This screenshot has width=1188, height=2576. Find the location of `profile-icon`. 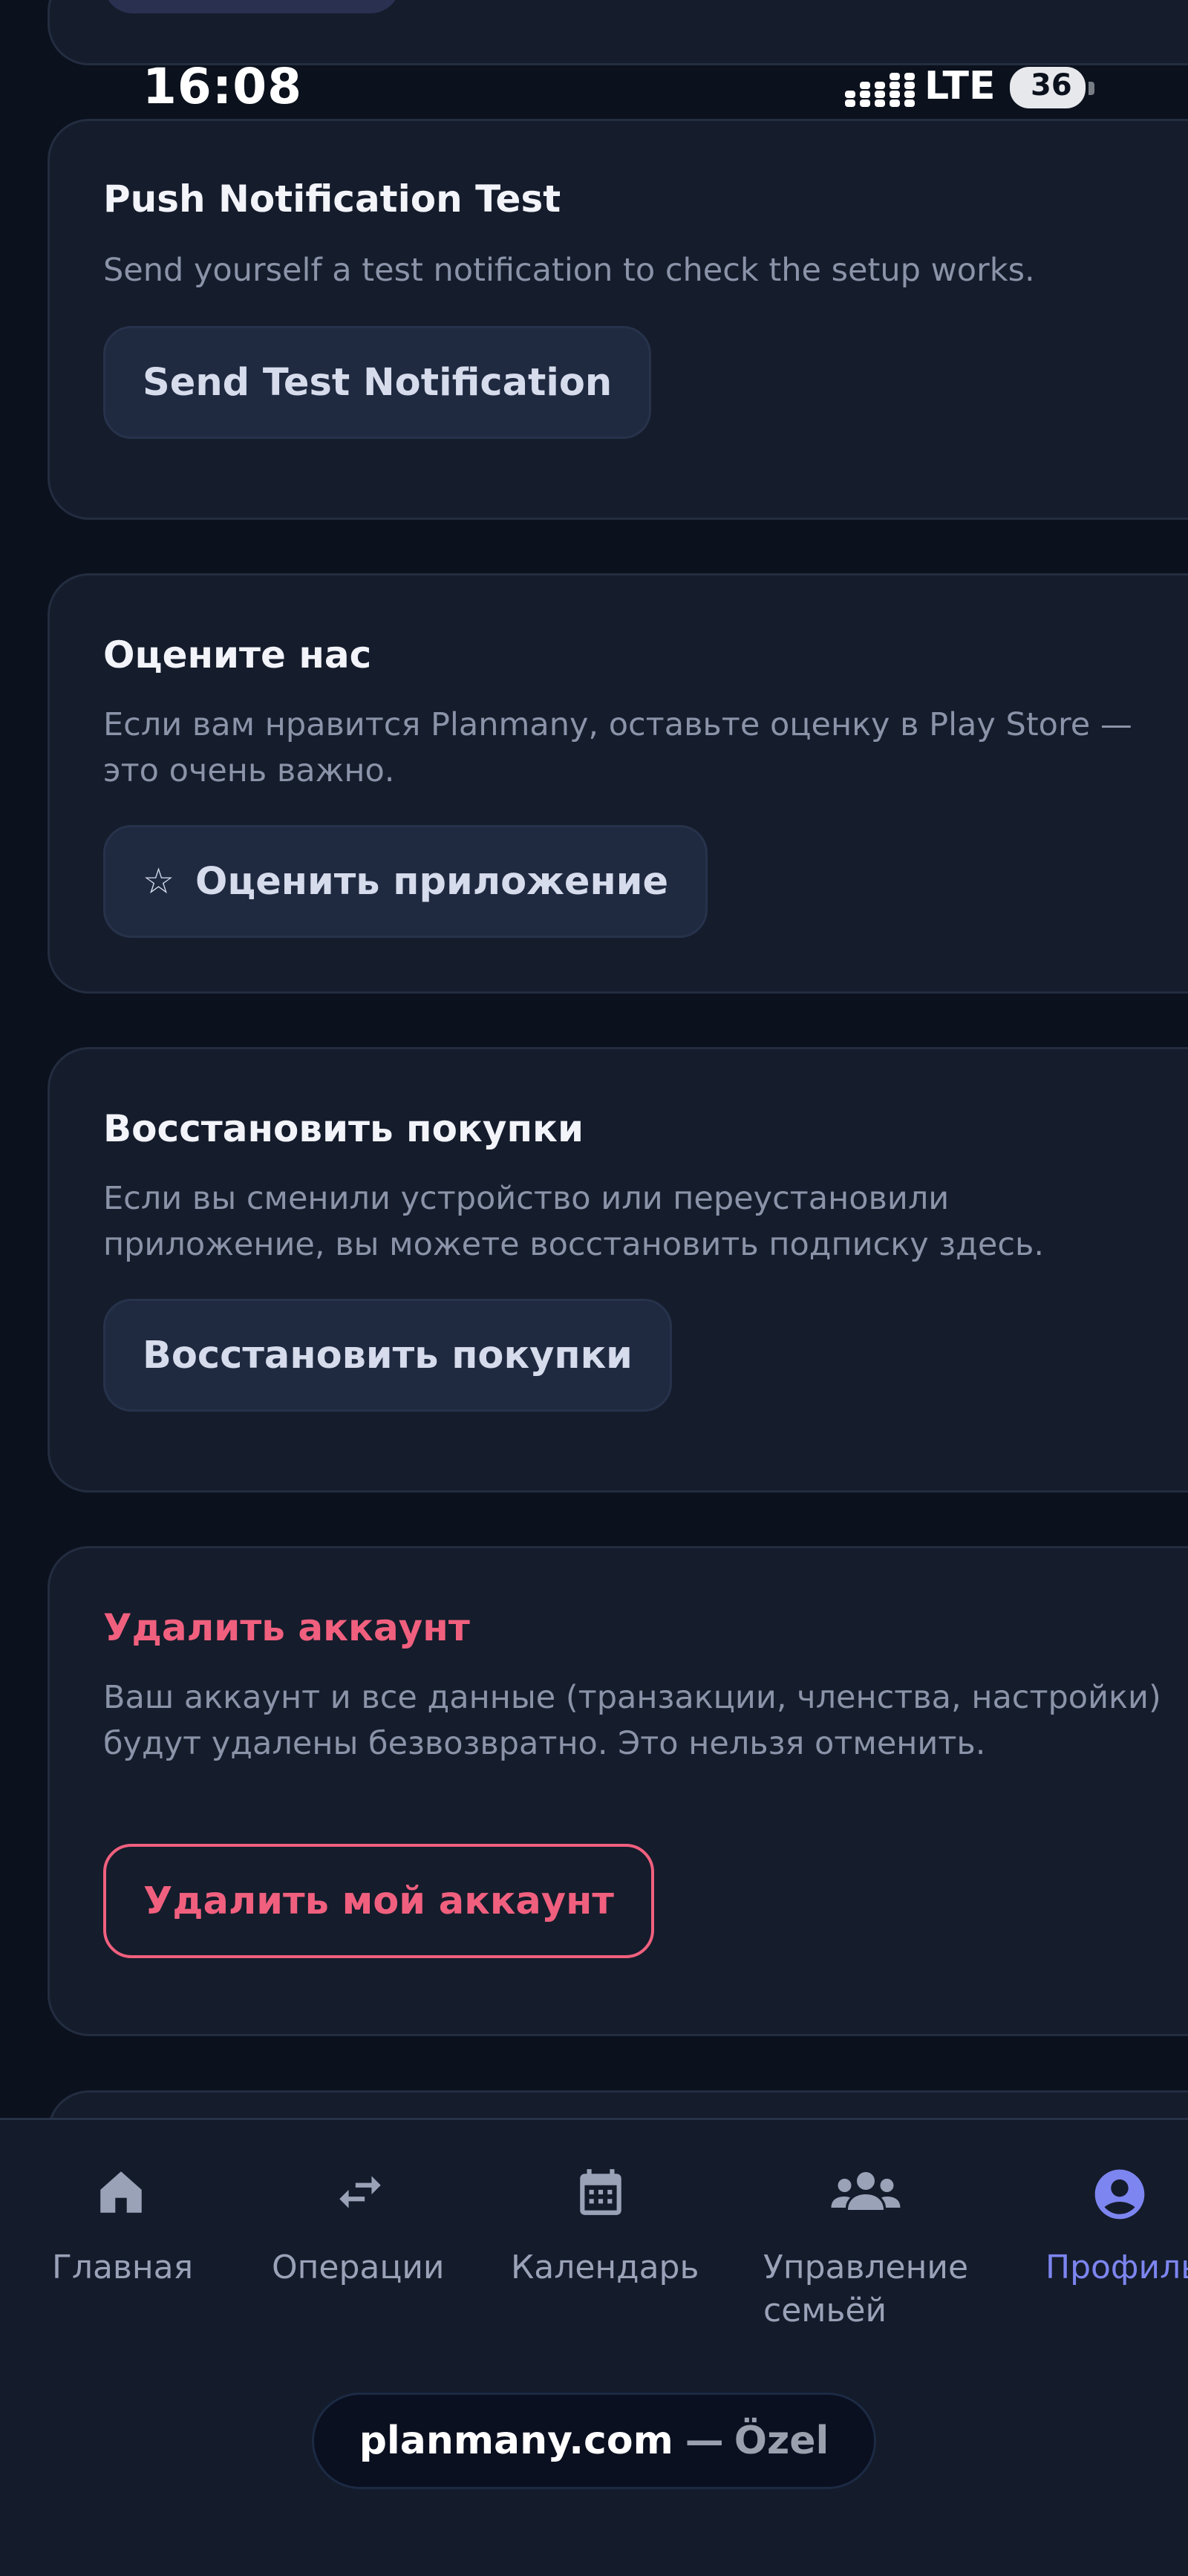

profile-icon is located at coordinates (1120, 2194).